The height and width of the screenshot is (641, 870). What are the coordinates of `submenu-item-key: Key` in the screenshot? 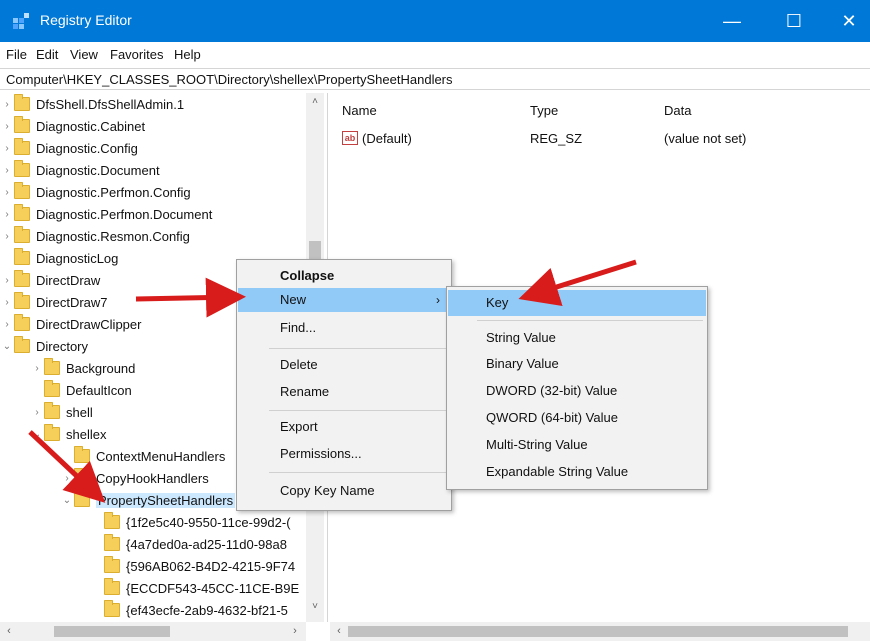 It's located at (577, 303).